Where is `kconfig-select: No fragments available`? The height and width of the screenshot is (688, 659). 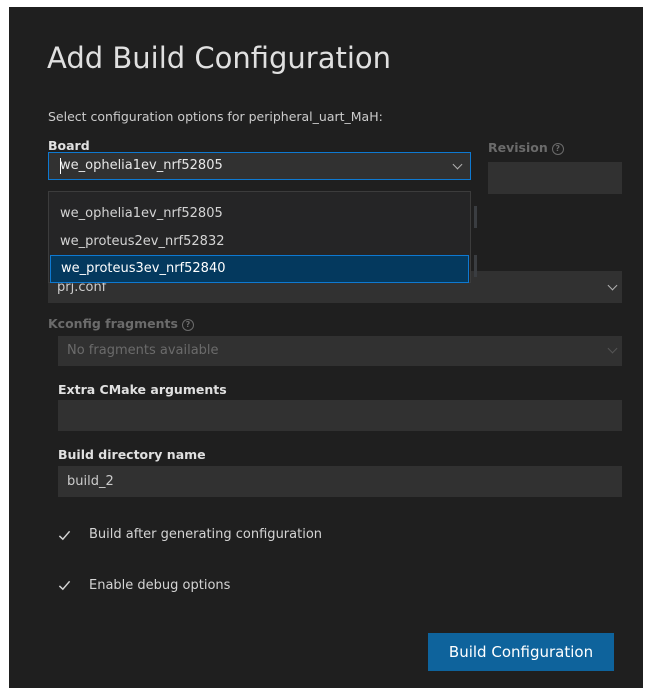 kconfig-select: No fragments available is located at coordinates (340, 351).